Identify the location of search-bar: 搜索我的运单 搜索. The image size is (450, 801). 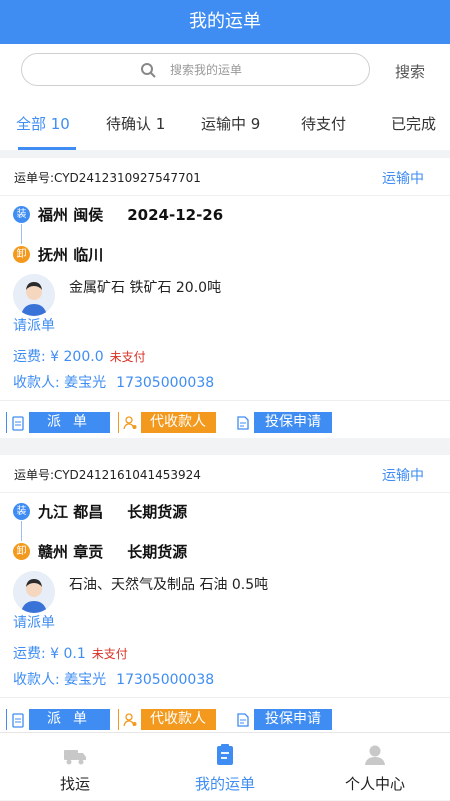
(225, 71).